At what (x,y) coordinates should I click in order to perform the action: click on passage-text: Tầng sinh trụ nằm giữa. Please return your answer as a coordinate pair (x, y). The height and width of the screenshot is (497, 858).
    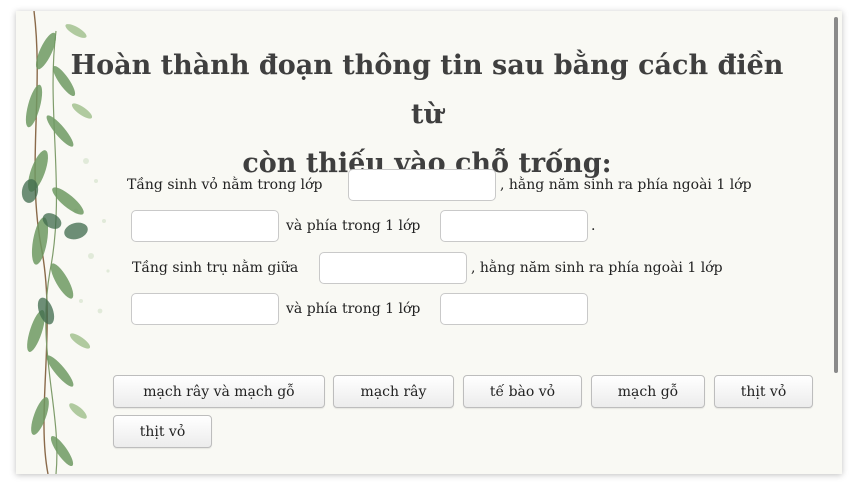
    Looking at the image, I should click on (215, 268).